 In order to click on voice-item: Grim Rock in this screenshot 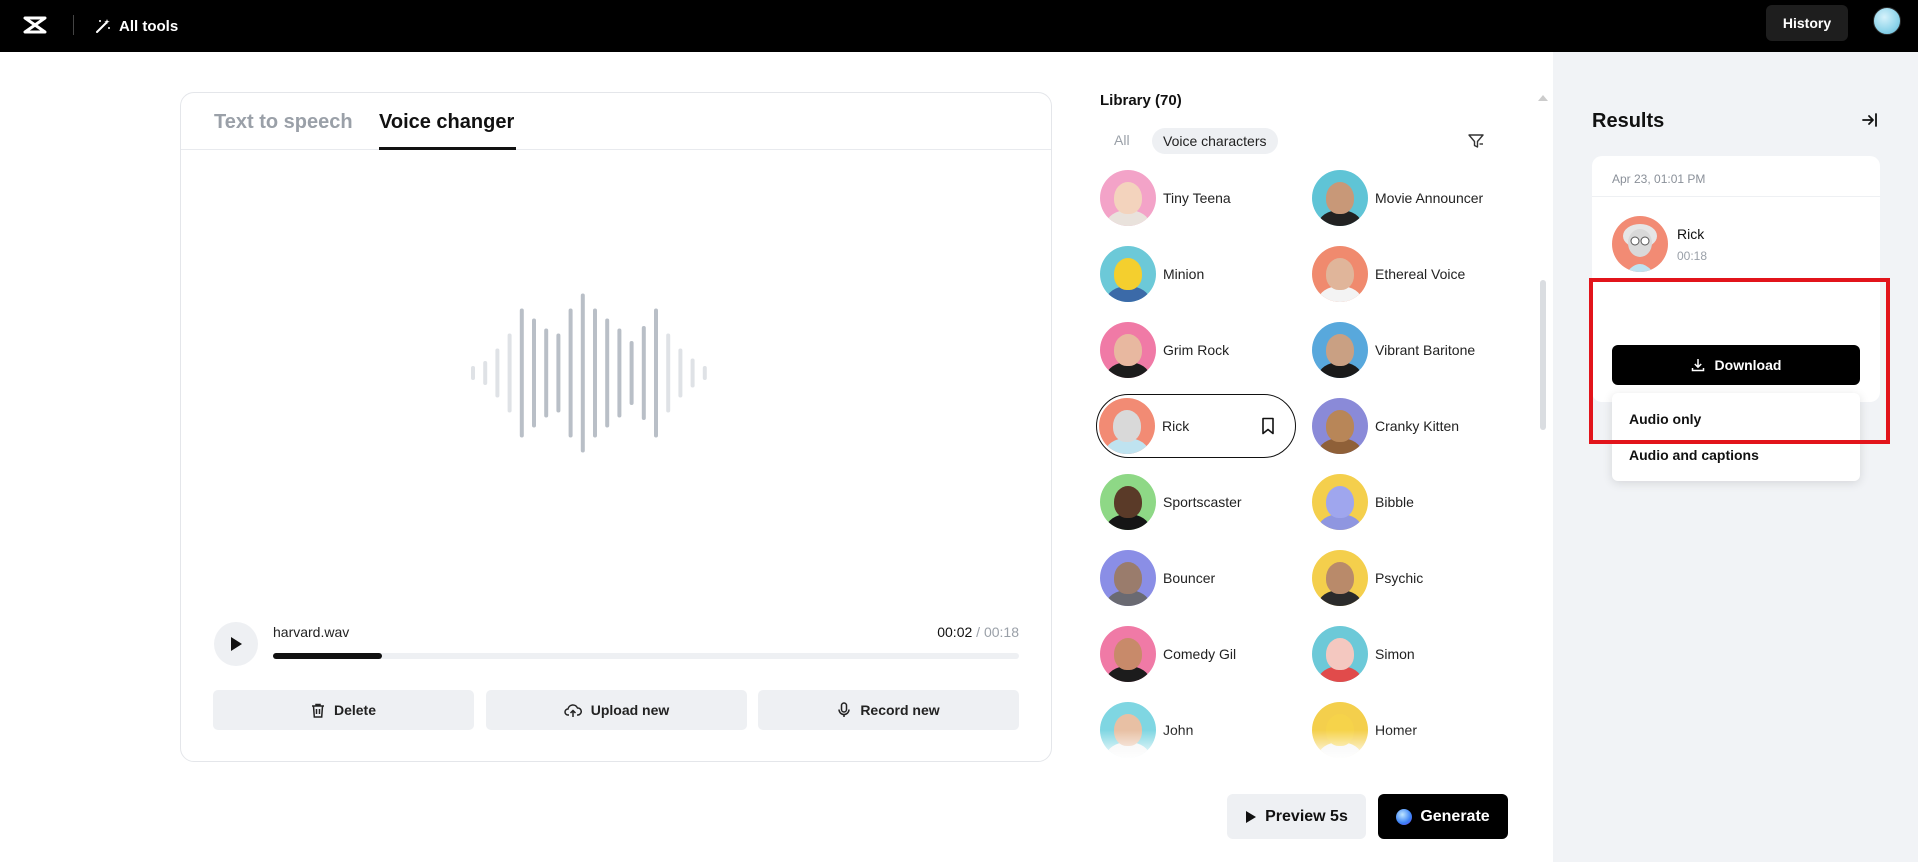, I will do `click(1200, 350)`.